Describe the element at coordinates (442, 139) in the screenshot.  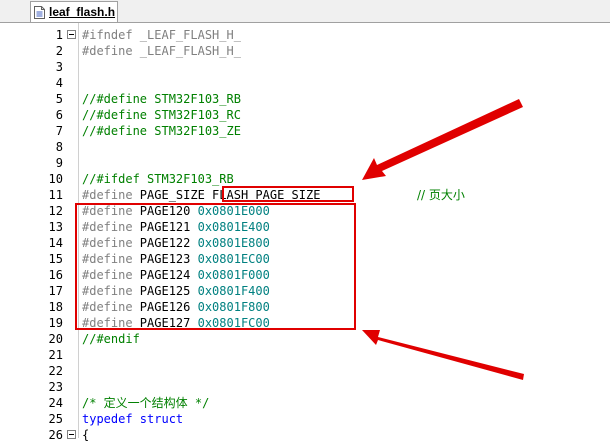
I see `arrow-to-page-size` at that location.